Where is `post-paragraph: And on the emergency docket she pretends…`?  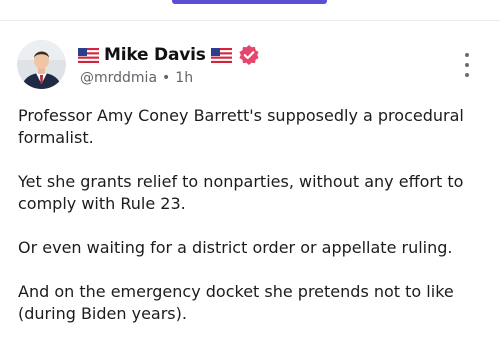 post-paragraph: And on the emergency docket she pretends… is located at coordinates (236, 302).